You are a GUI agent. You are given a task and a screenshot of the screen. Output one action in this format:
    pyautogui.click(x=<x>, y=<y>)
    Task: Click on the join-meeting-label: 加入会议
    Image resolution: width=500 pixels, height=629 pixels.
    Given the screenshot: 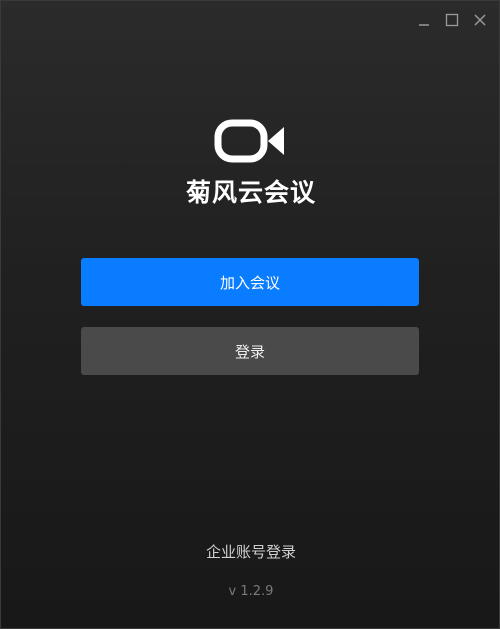 What is the action you would take?
    pyautogui.click(x=249, y=282)
    